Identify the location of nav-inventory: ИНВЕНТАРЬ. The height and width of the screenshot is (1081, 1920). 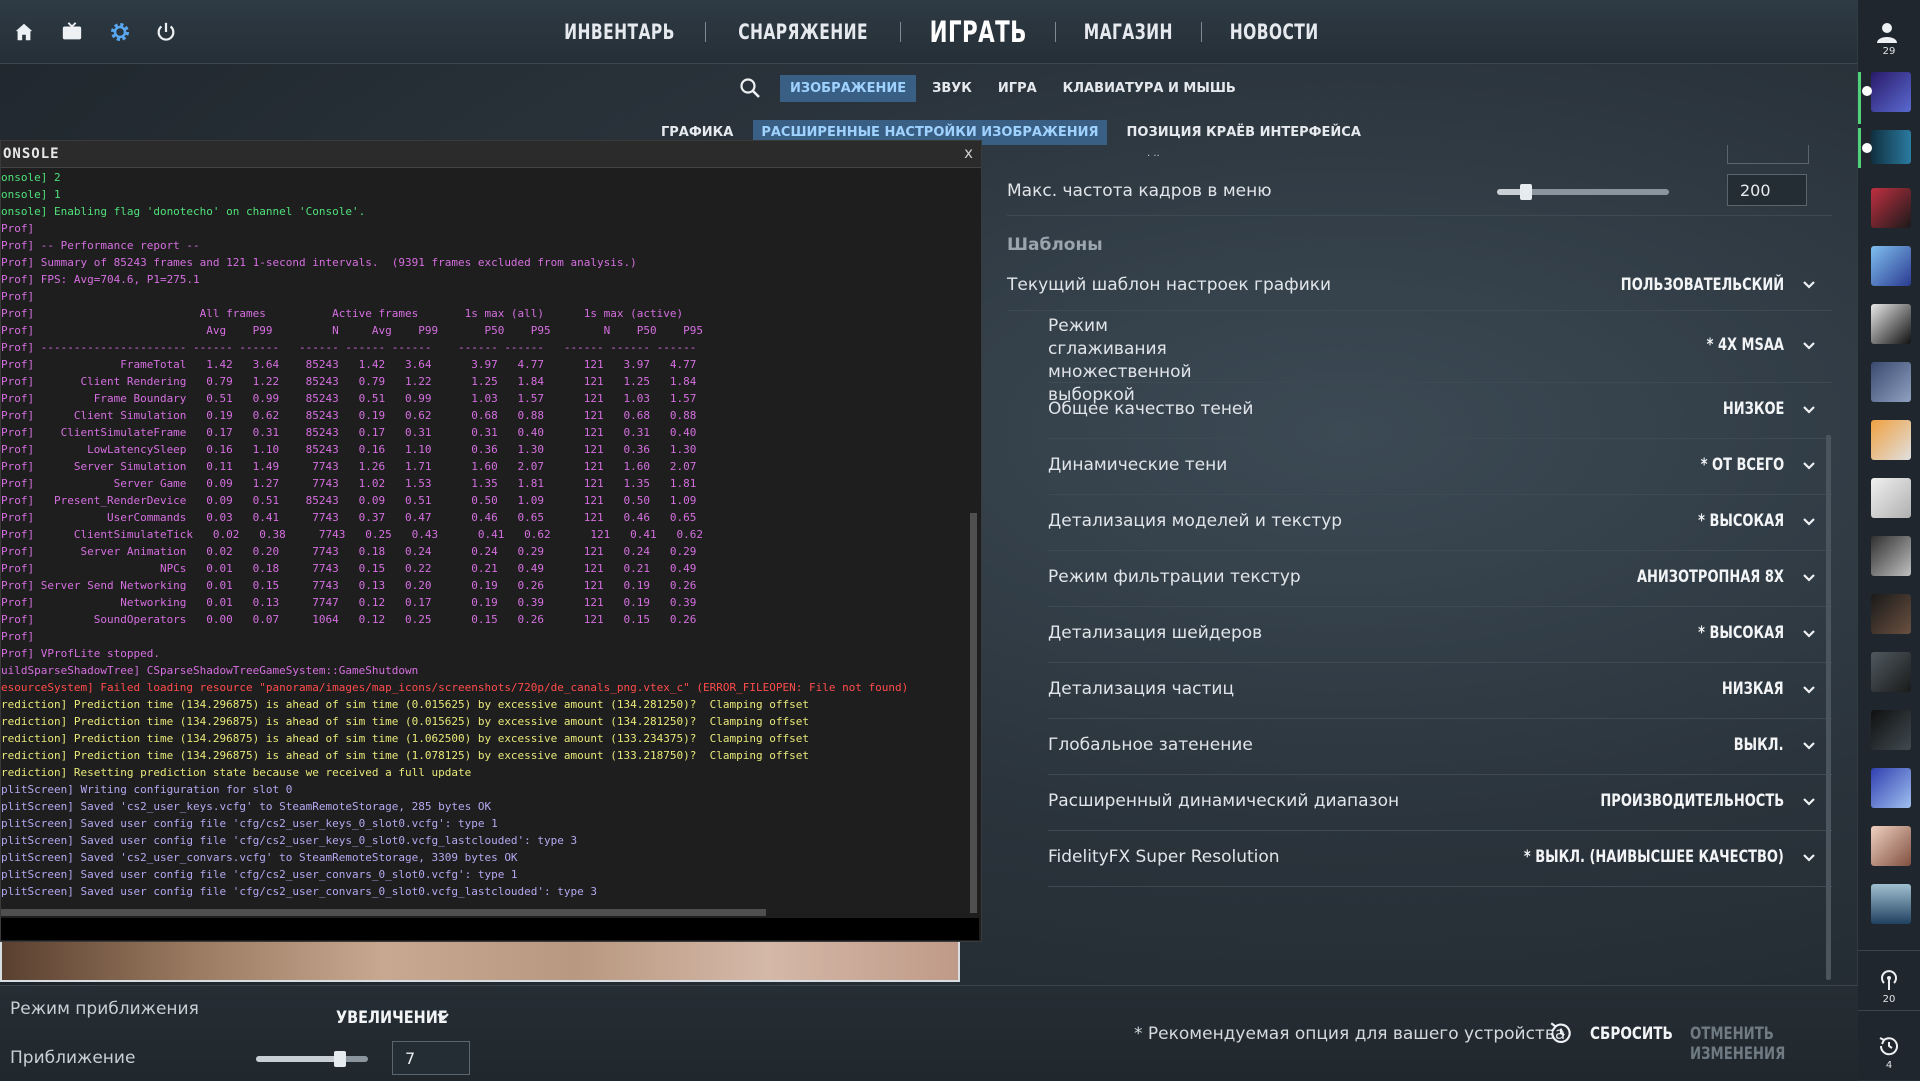
(619, 32).